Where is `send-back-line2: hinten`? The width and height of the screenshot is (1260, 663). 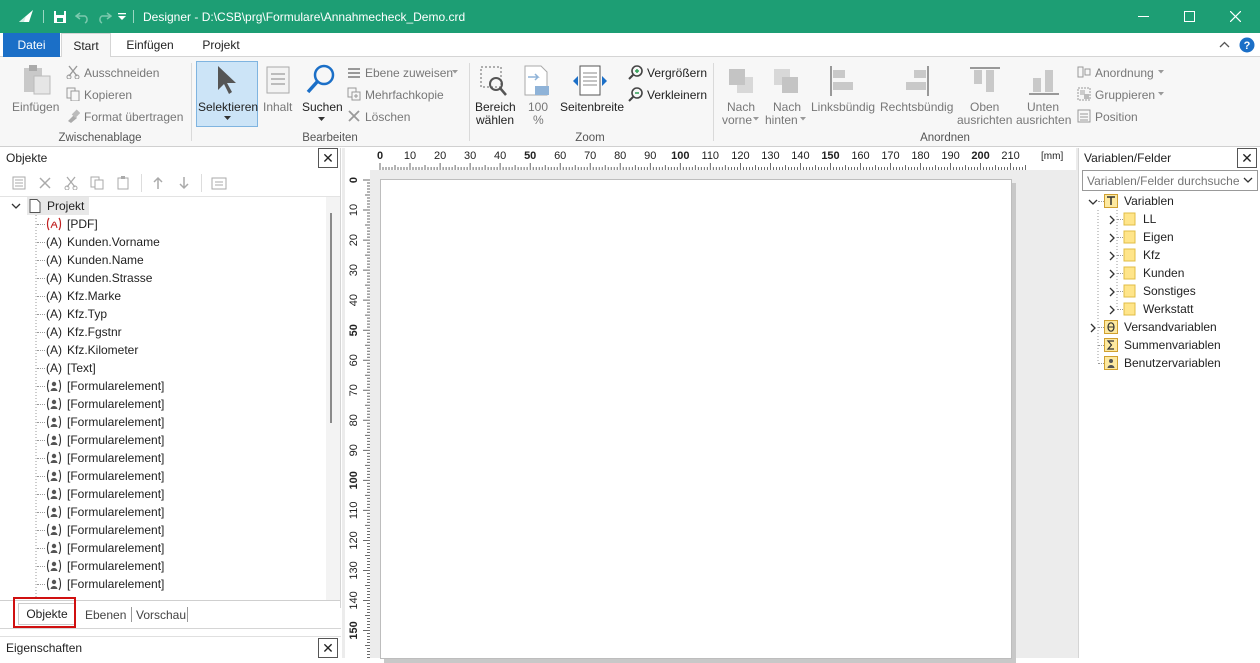 send-back-line2: hinten is located at coordinates (781, 120).